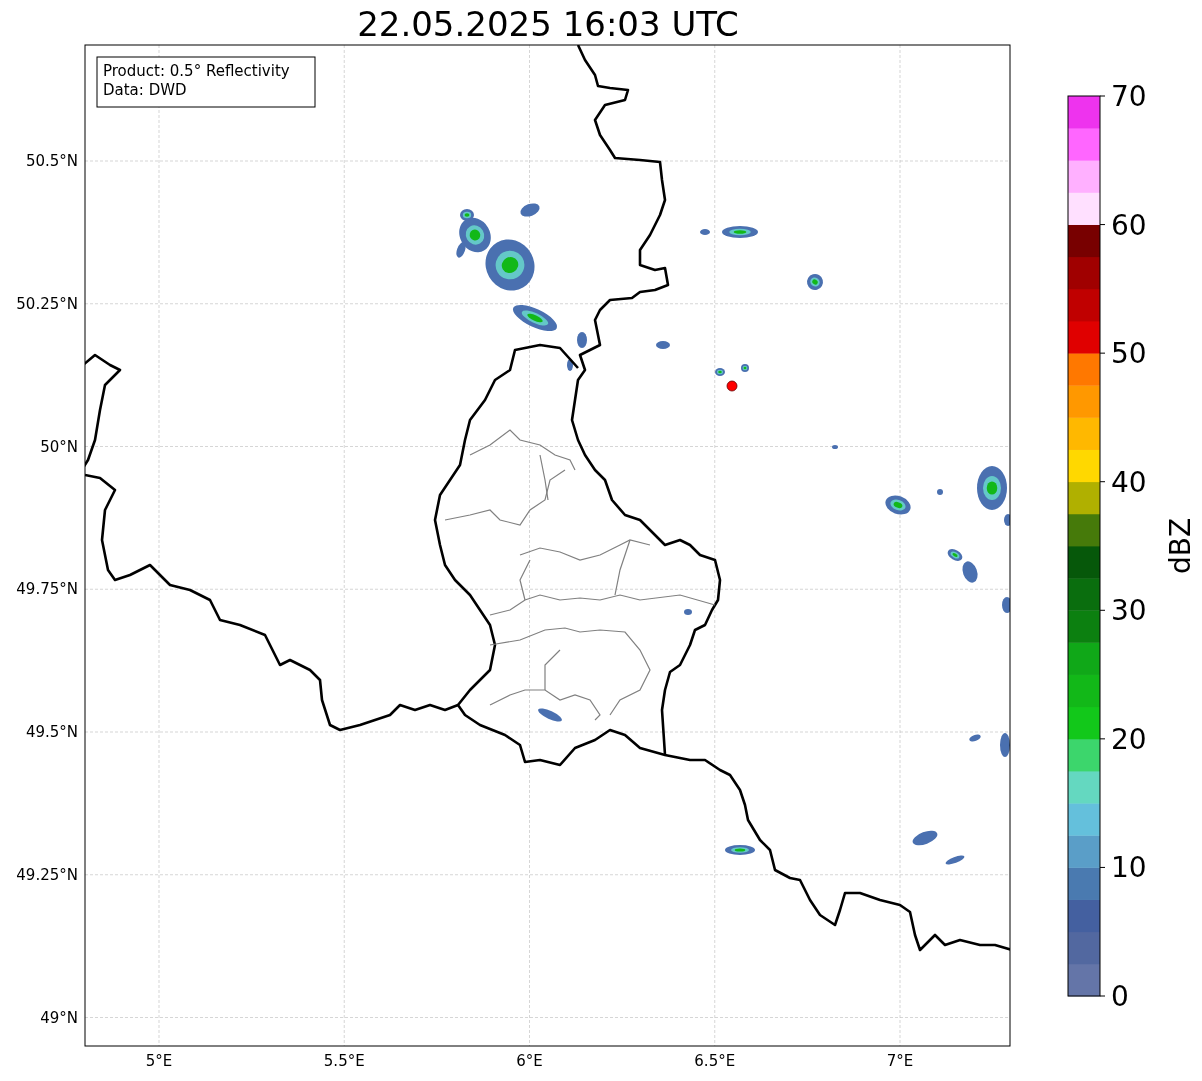 The width and height of the screenshot is (1202, 1081). Describe the element at coordinates (1120, 996) in the screenshot. I see `colorbar-tick-label: 0` at that location.